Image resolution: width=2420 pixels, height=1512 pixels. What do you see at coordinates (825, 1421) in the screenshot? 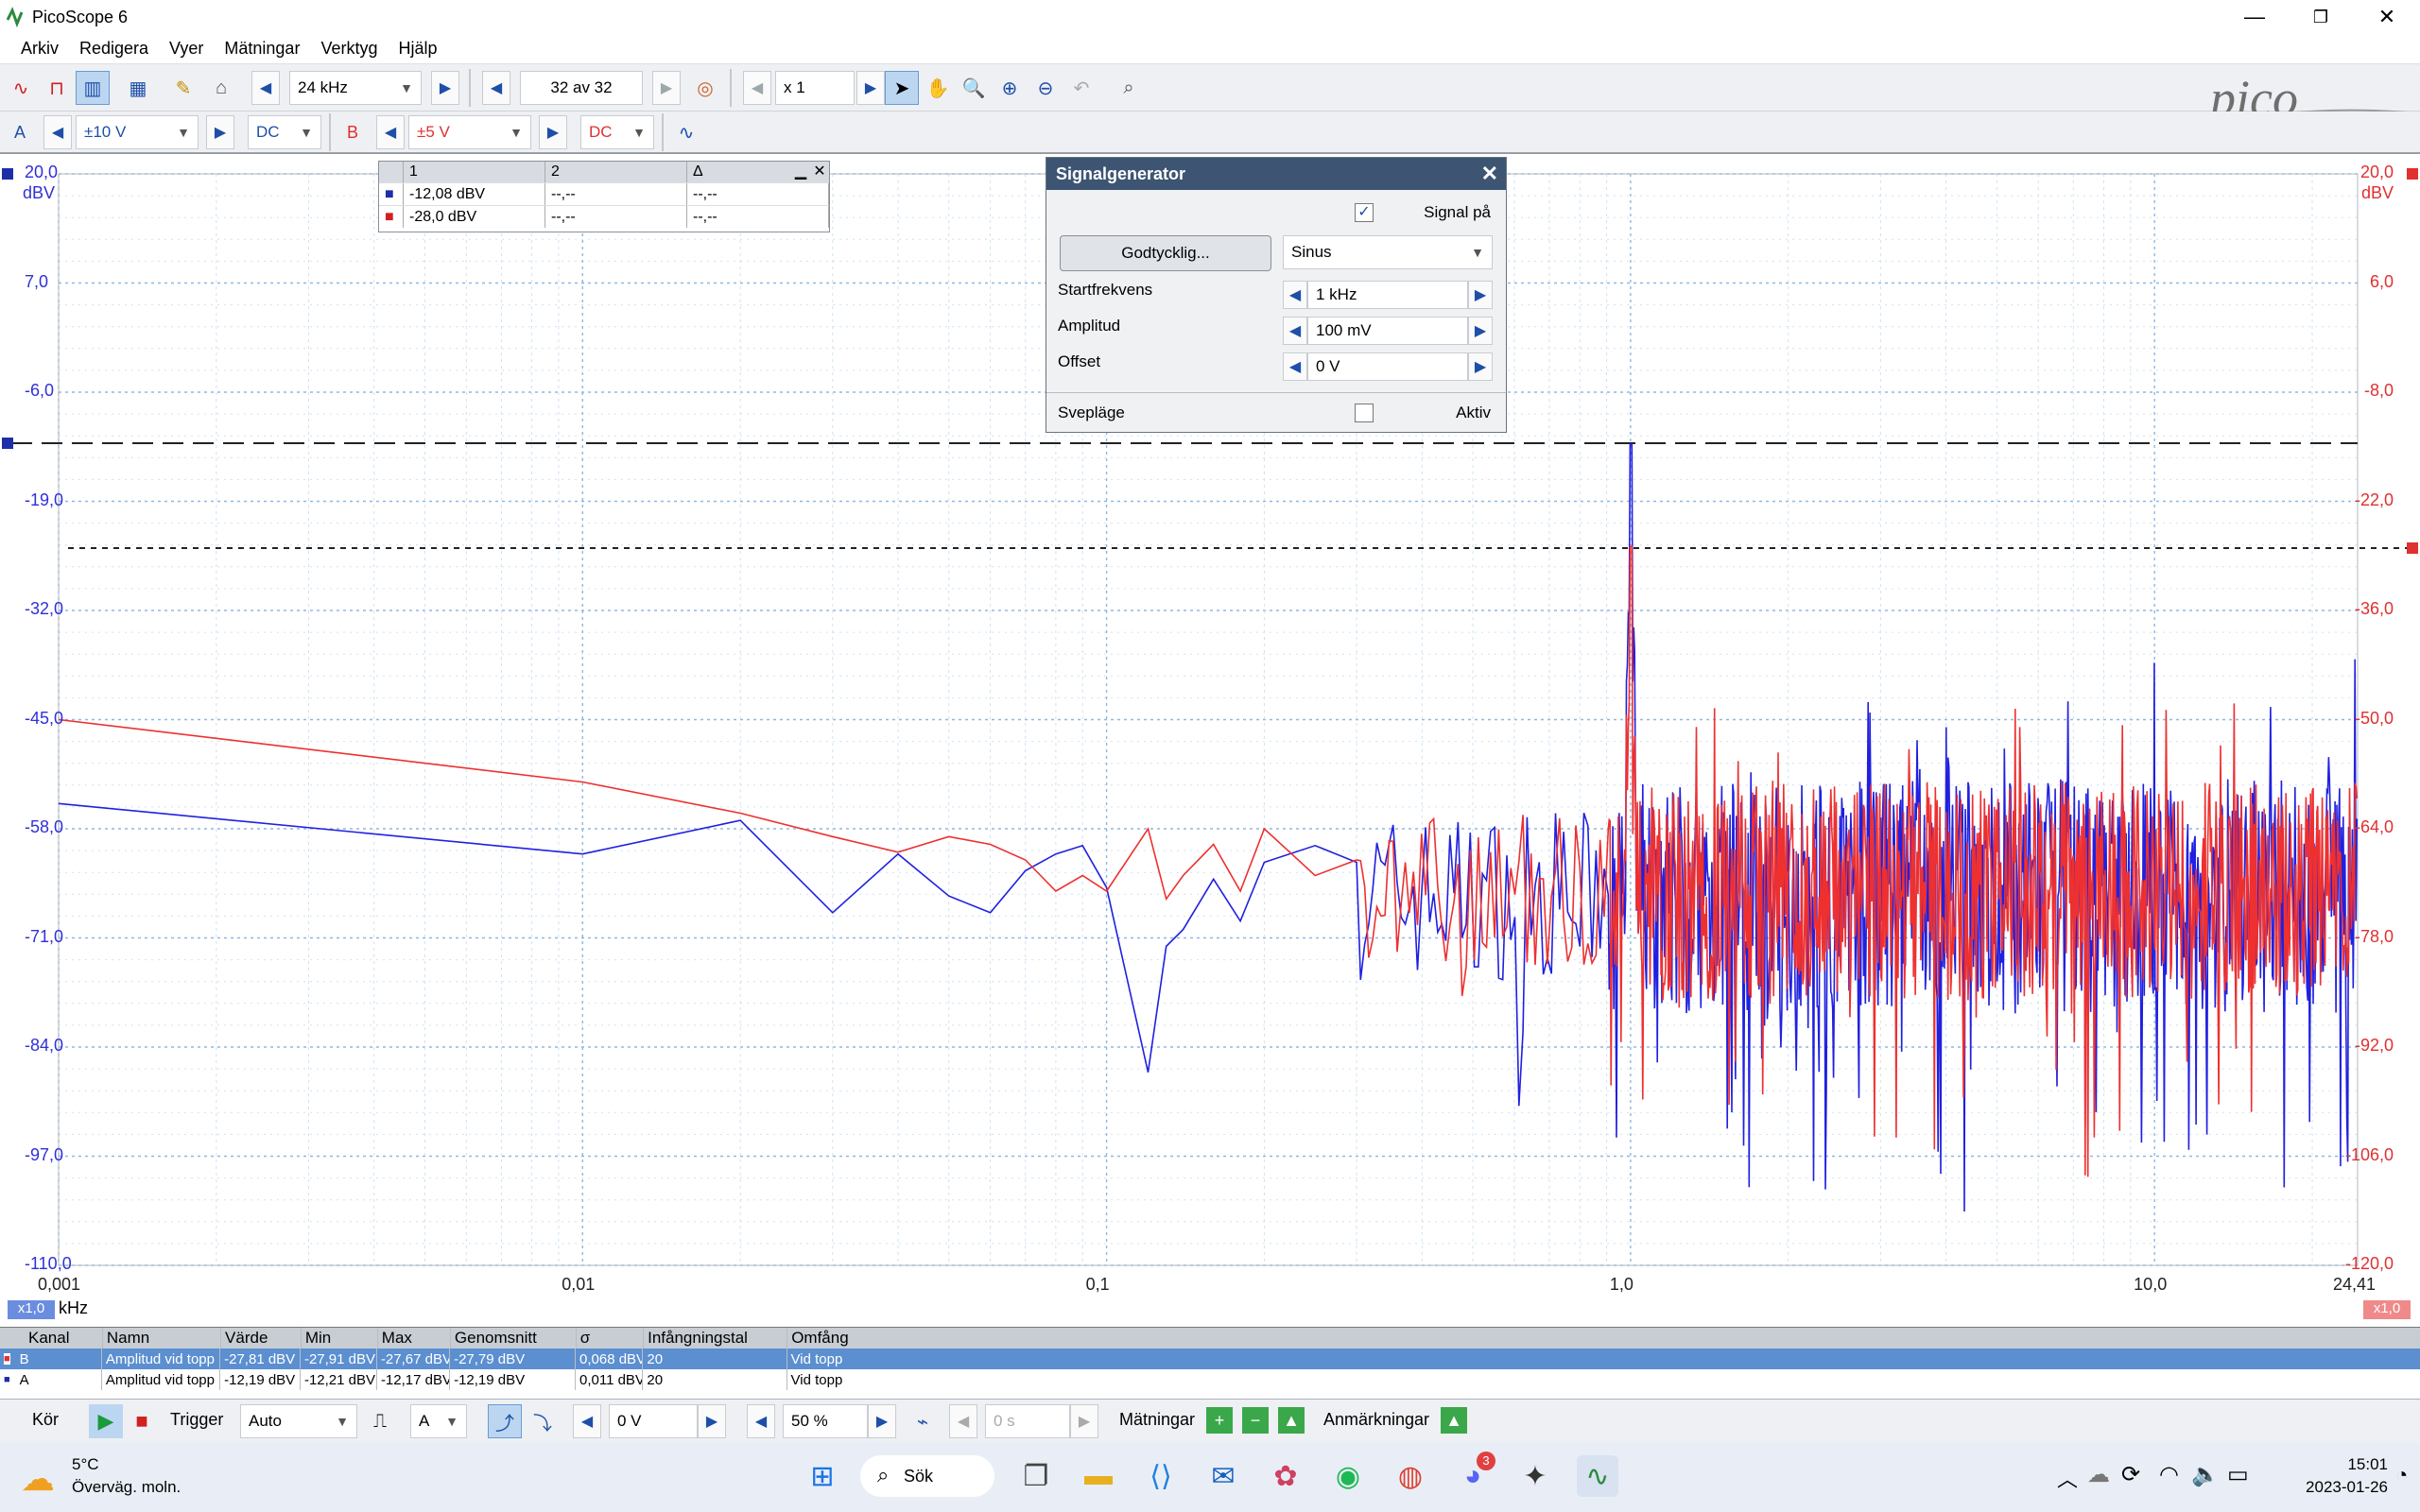
I see `pretrigger-input: 50 %` at bounding box center [825, 1421].